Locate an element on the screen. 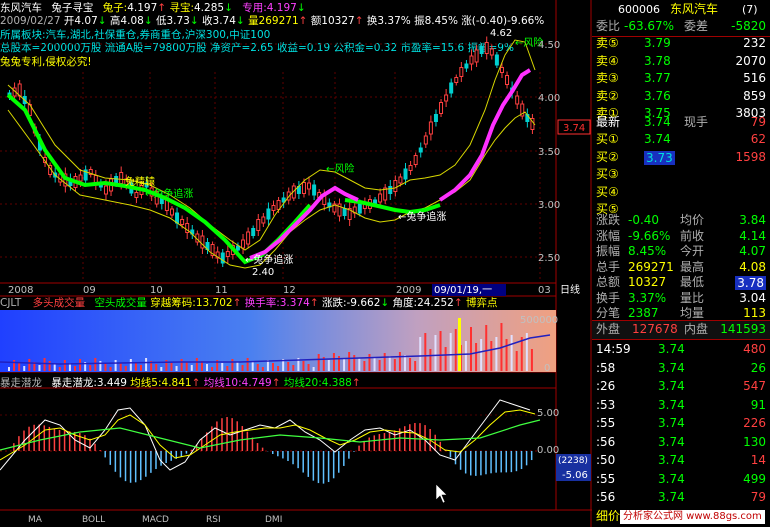 The width and height of the screenshot is (770, 527). date-axis: 2008 09 10 11 12 2009 09/01/19,一 03 is located at coordinates (279, 290).